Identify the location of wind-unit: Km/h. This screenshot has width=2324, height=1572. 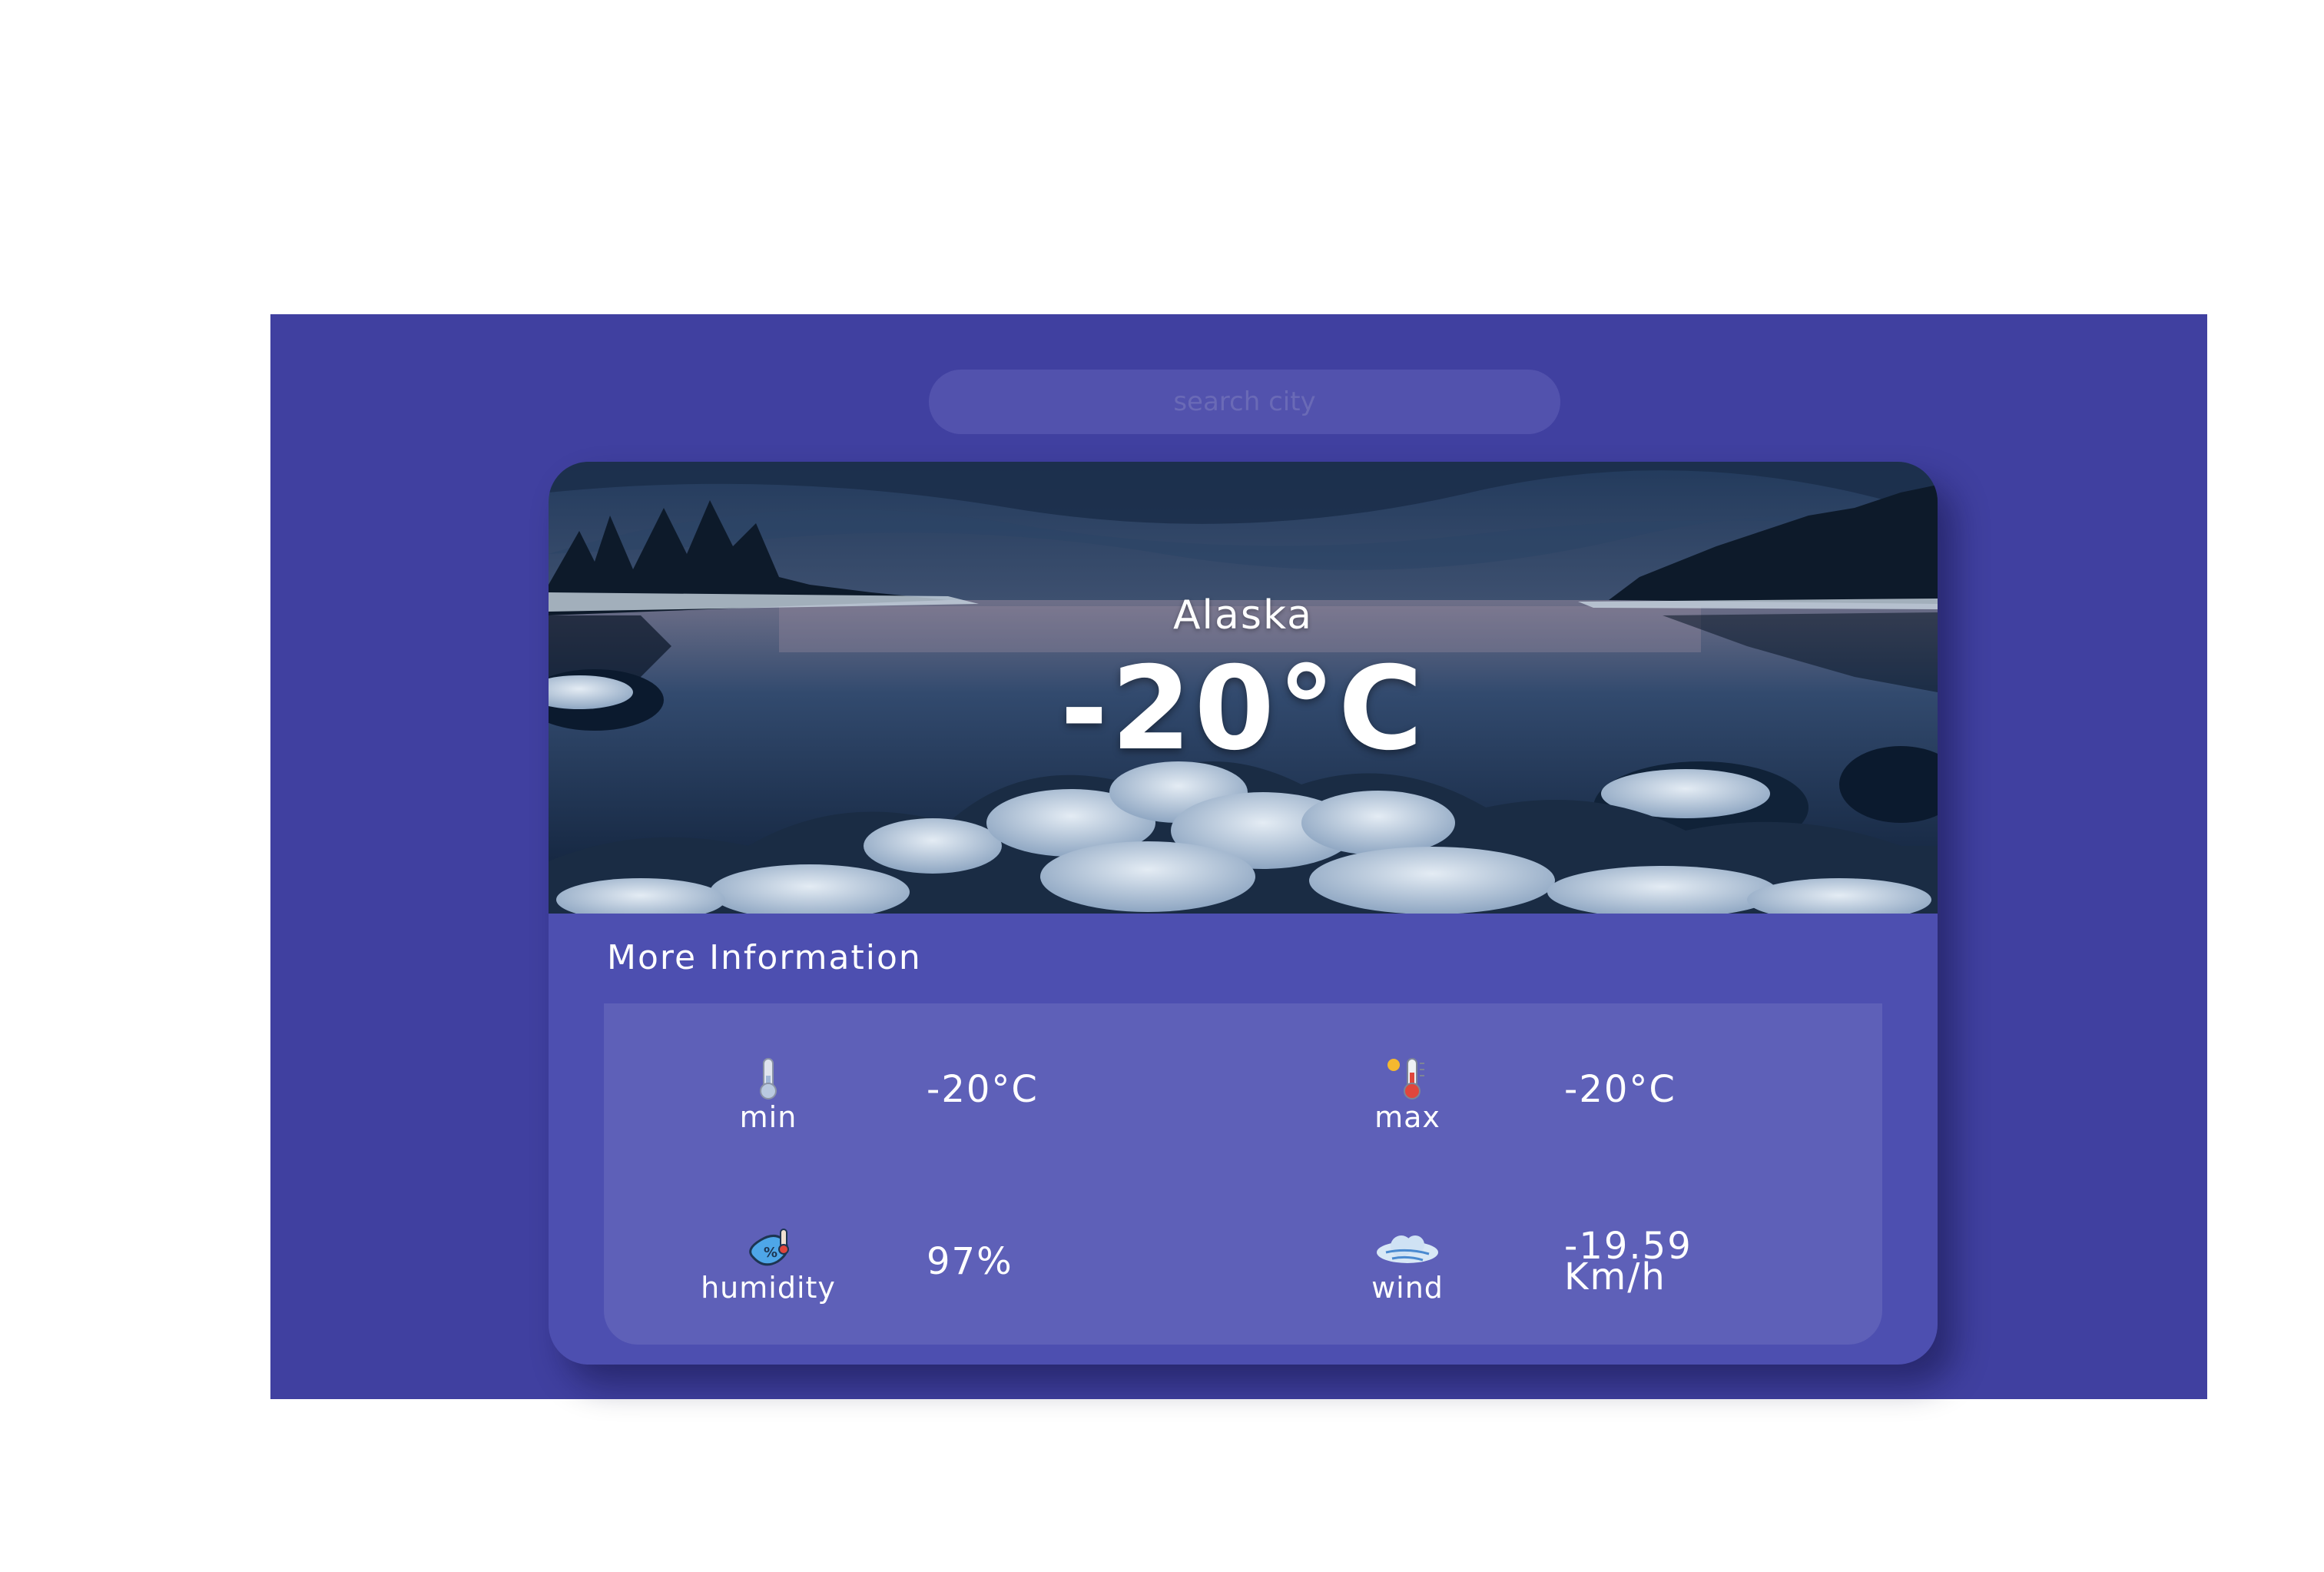
(1615, 1276).